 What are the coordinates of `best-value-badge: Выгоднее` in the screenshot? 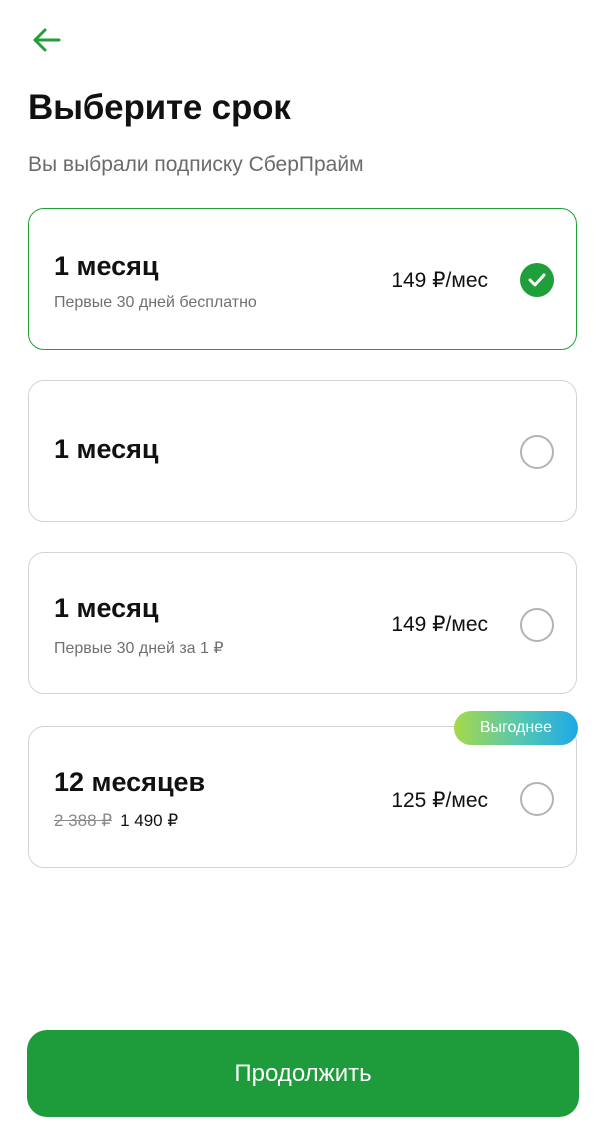 It's located at (515, 728).